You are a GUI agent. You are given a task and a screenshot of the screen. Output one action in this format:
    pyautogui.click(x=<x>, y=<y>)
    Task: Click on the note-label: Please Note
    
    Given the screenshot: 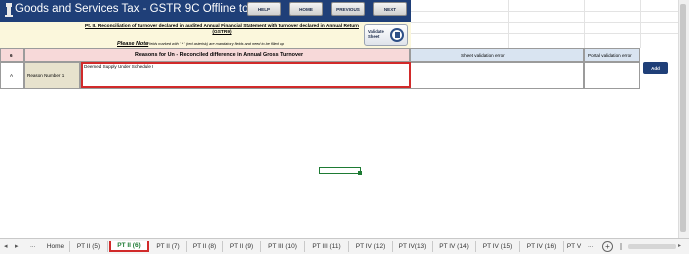 What is the action you would take?
    pyautogui.click(x=133, y=44)
    